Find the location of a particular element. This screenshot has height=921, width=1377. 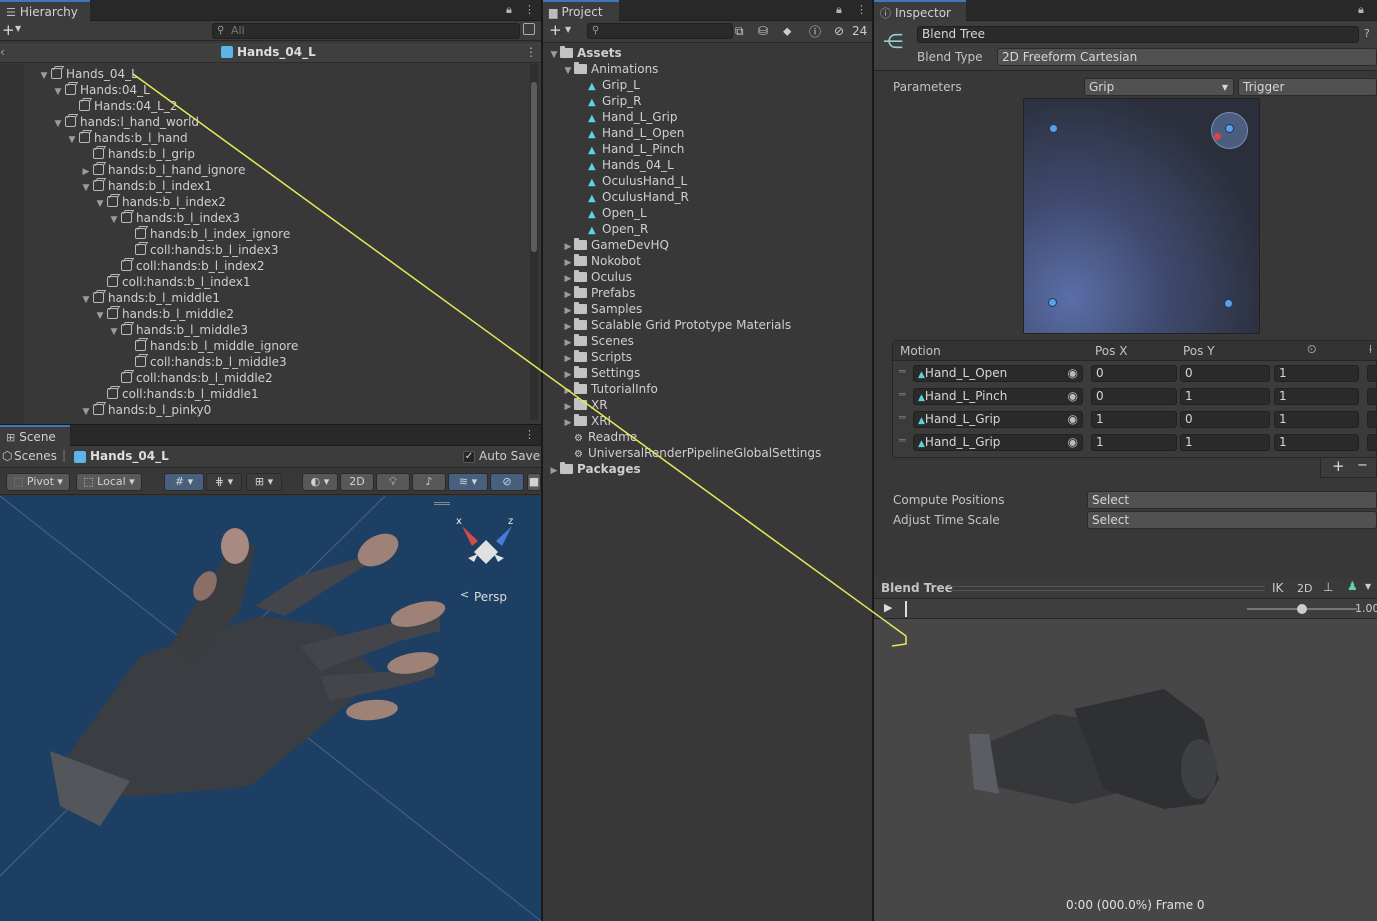

avatar-icon: ♟ is located at coordinates (1352, 586).